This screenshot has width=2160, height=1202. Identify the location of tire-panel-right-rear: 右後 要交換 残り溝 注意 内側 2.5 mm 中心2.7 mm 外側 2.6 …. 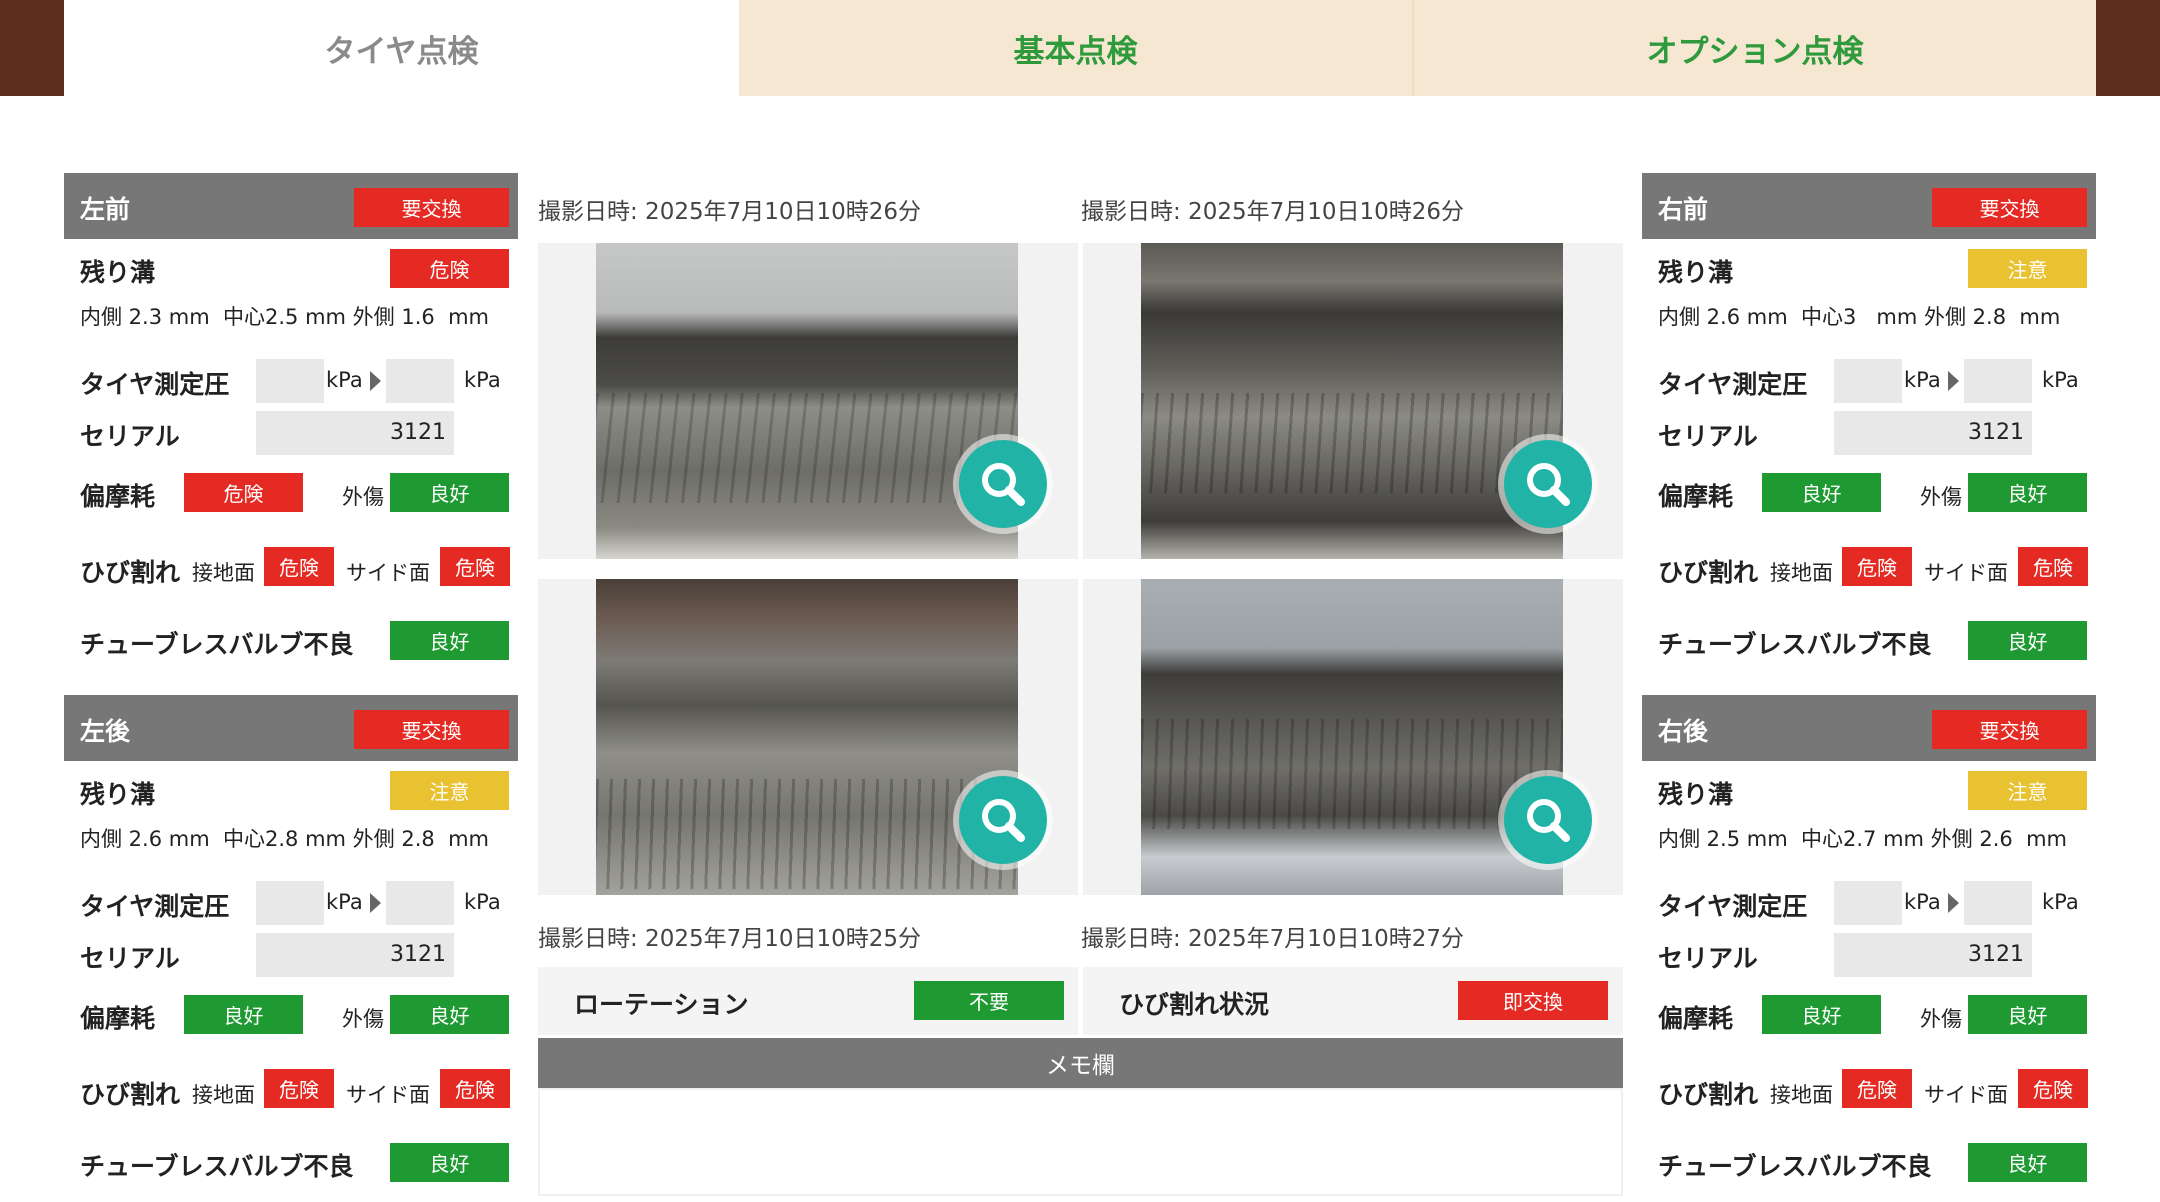
(1869, 945).